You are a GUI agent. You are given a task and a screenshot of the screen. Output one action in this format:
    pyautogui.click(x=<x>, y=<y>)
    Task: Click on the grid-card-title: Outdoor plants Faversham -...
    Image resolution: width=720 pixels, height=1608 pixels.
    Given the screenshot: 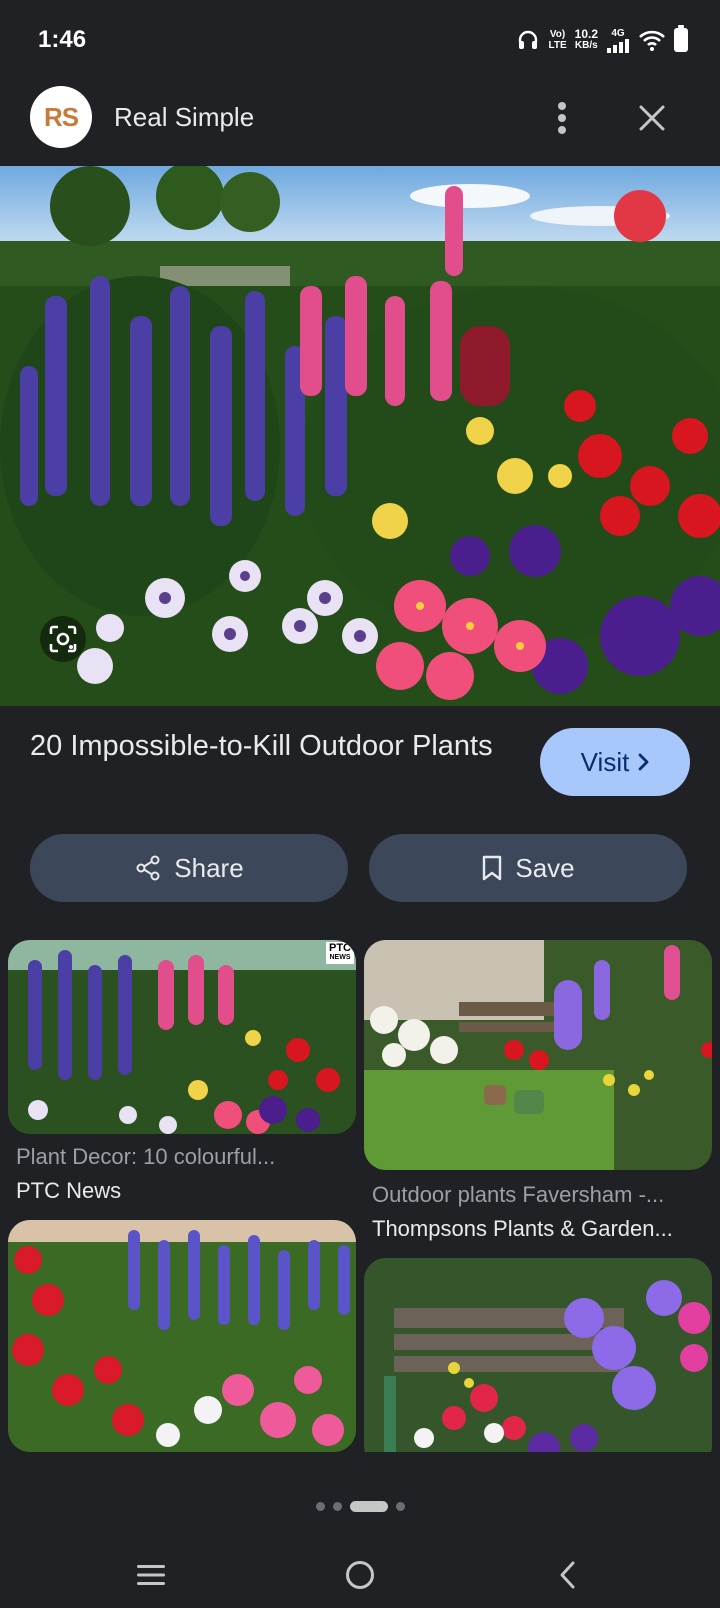 What is the action you would take?
    pyautogui.click(x=540, y=1195)
    